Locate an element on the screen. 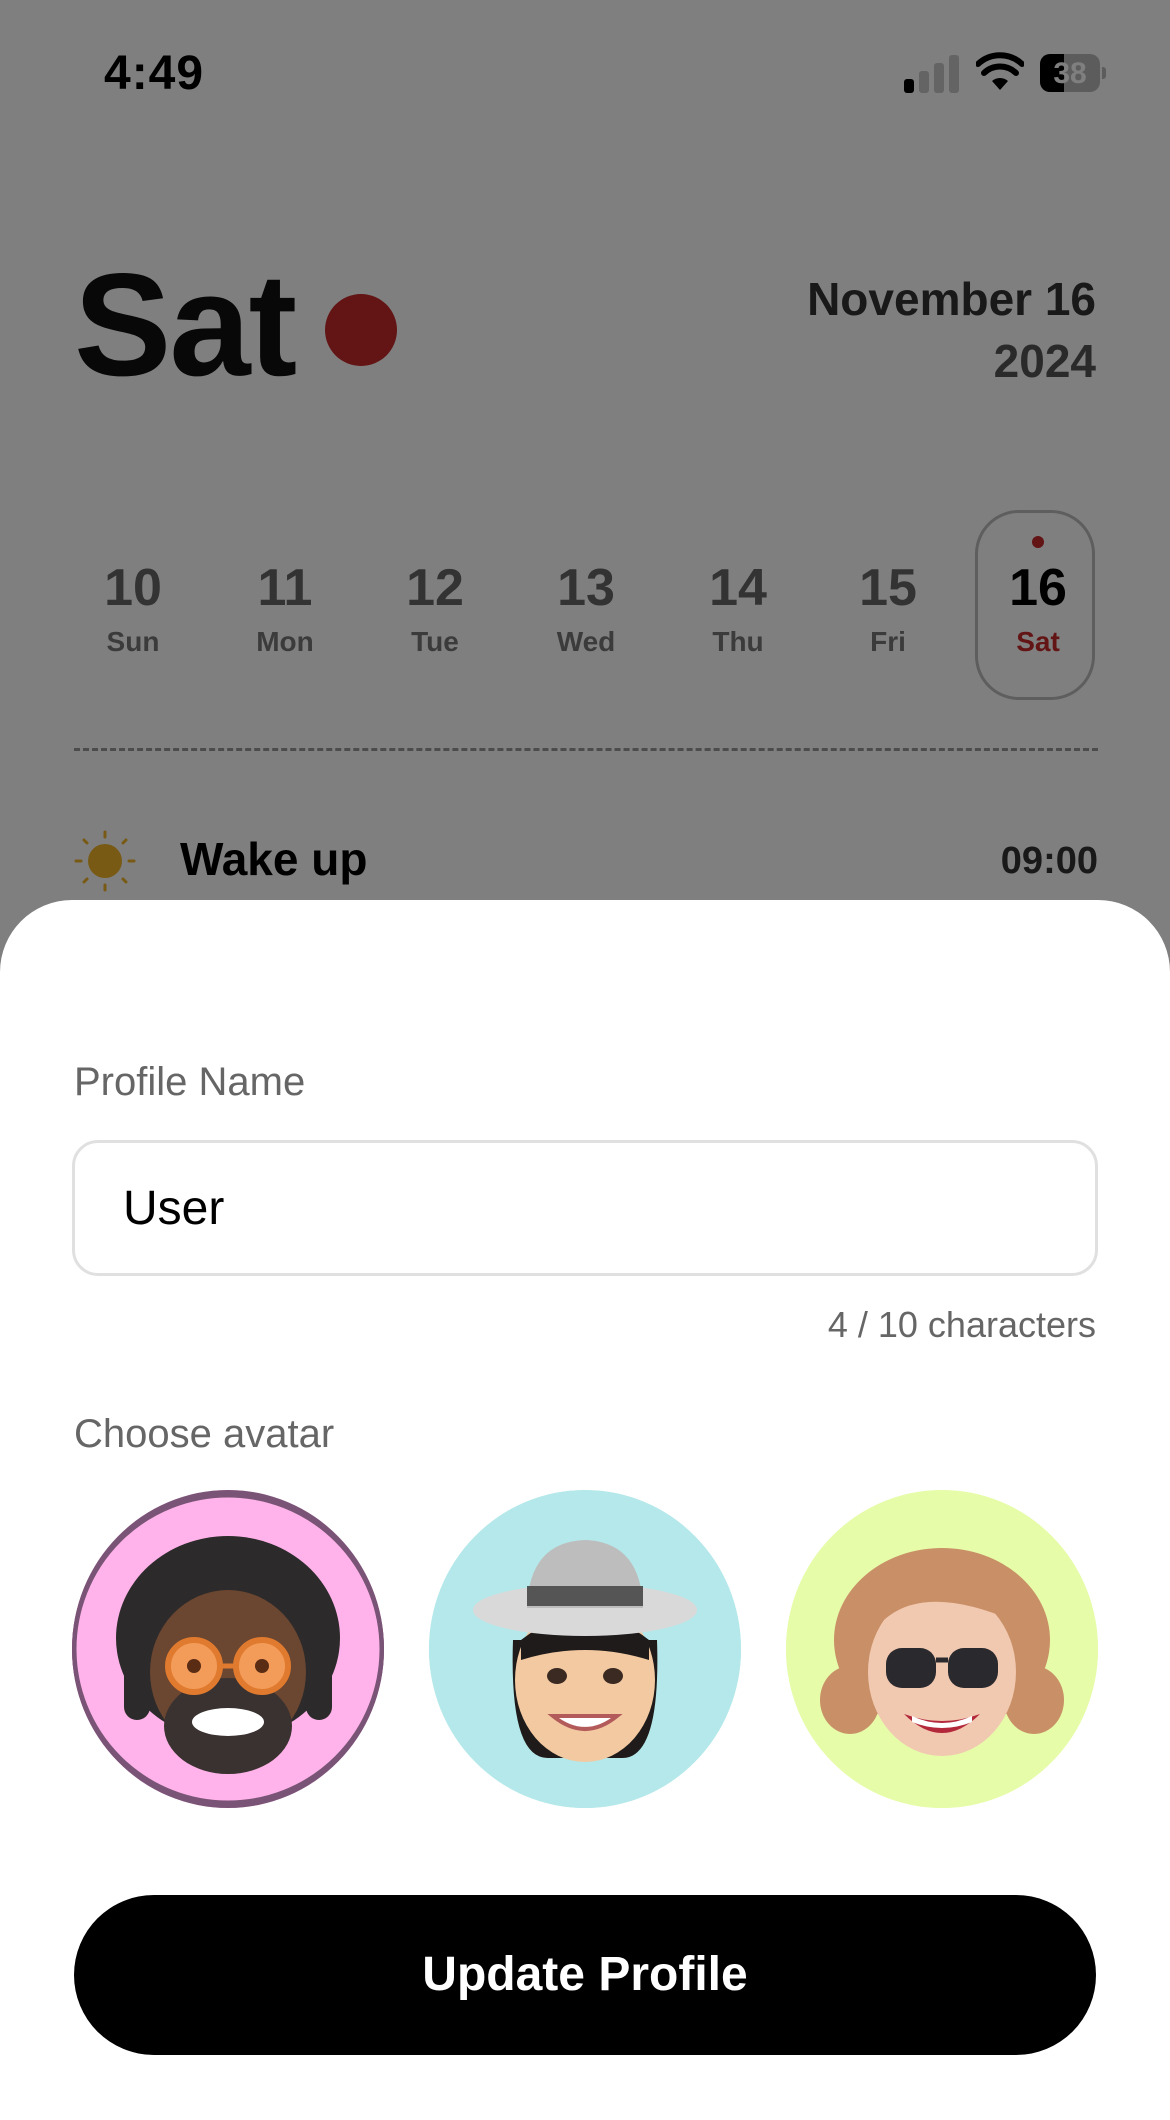 The image size is (1170, 2120). avatar-option-1-selected is located at coordinates (228, 1649).